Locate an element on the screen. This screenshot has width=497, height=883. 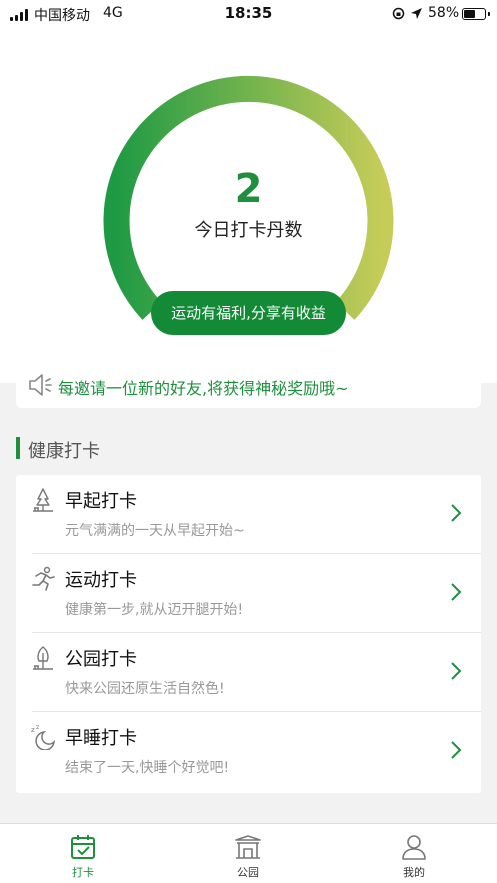
bottom-tab-bar: 打卡 公园 我的 is located at coordinates (248, 853).